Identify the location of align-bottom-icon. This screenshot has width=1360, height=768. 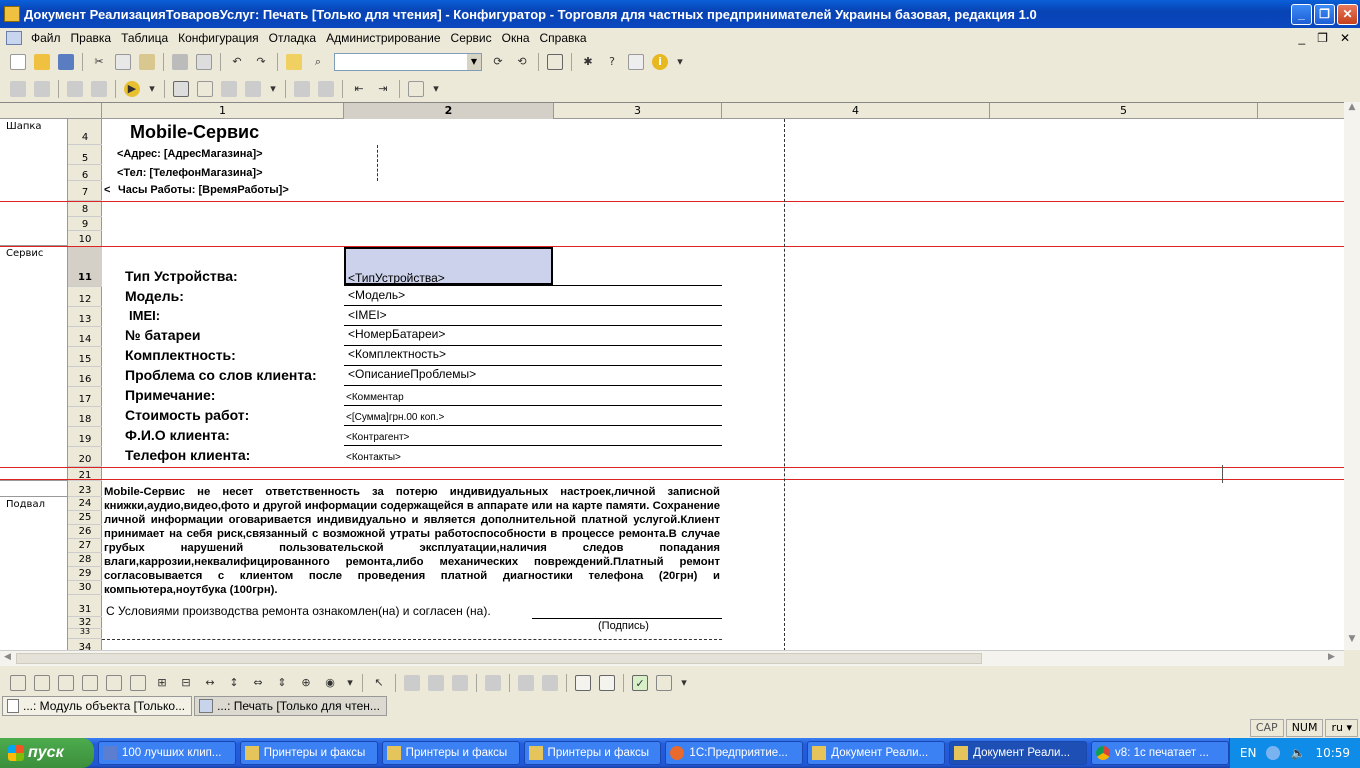
(138, 683).